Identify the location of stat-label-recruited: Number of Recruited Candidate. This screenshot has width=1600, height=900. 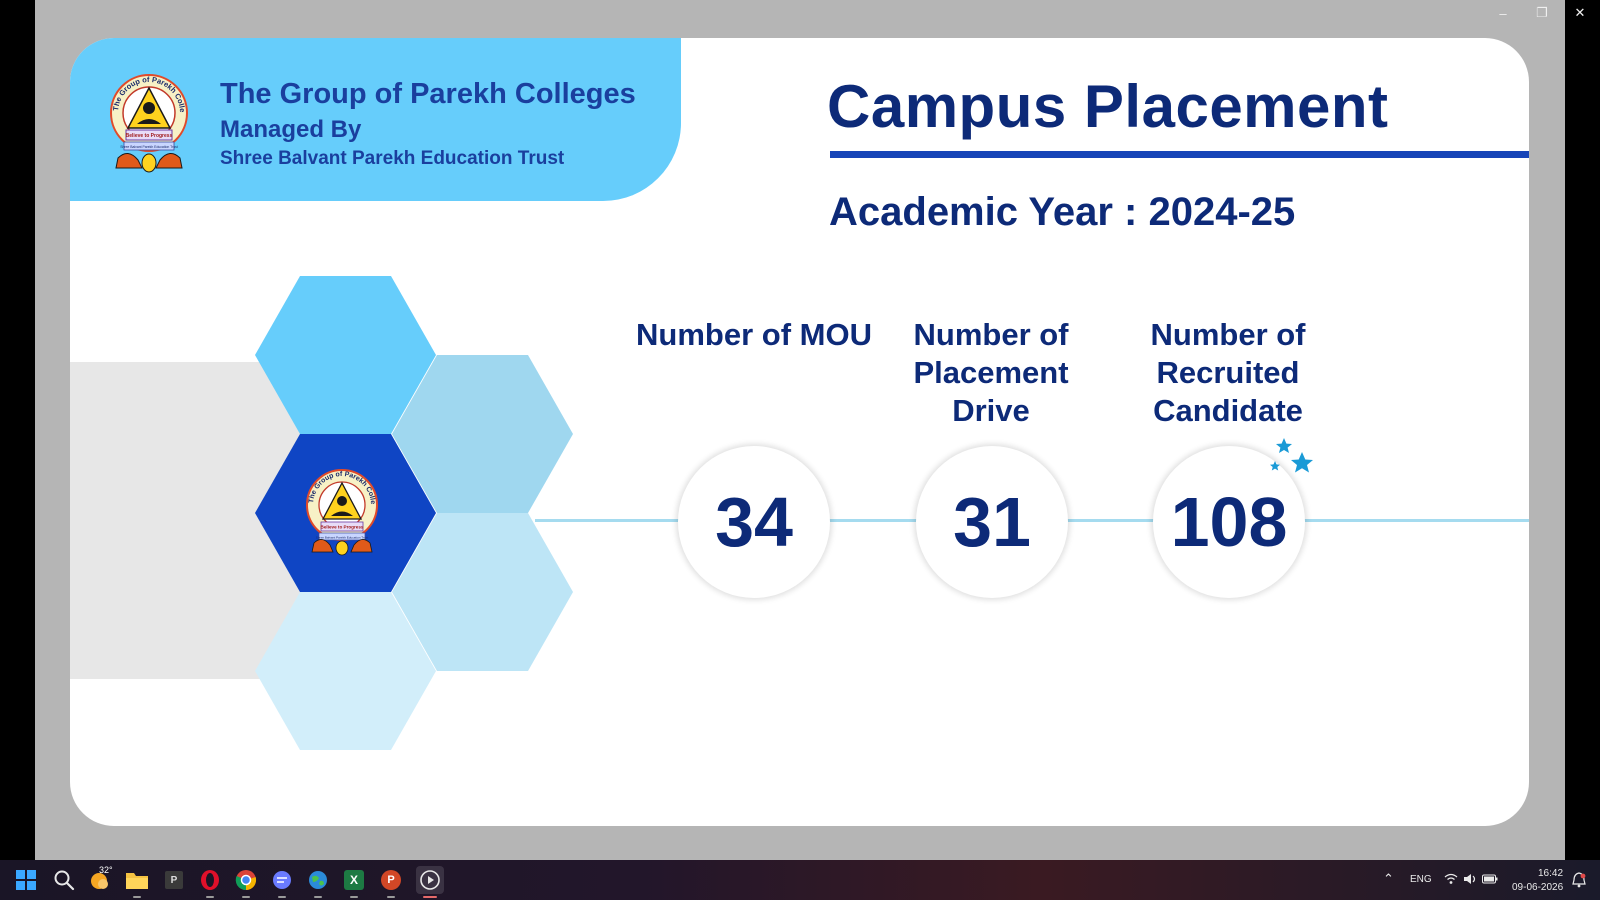
(1228, 372).